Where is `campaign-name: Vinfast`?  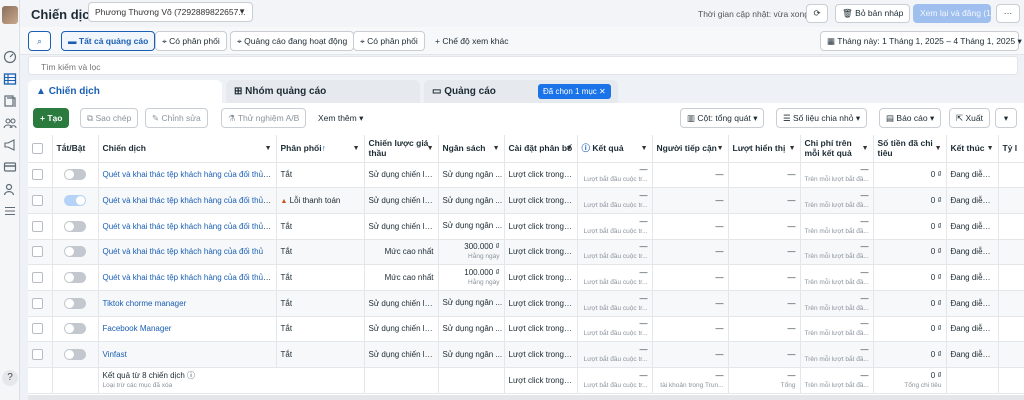 campaign-name: Vinfast is located at coordinates (187, 354).